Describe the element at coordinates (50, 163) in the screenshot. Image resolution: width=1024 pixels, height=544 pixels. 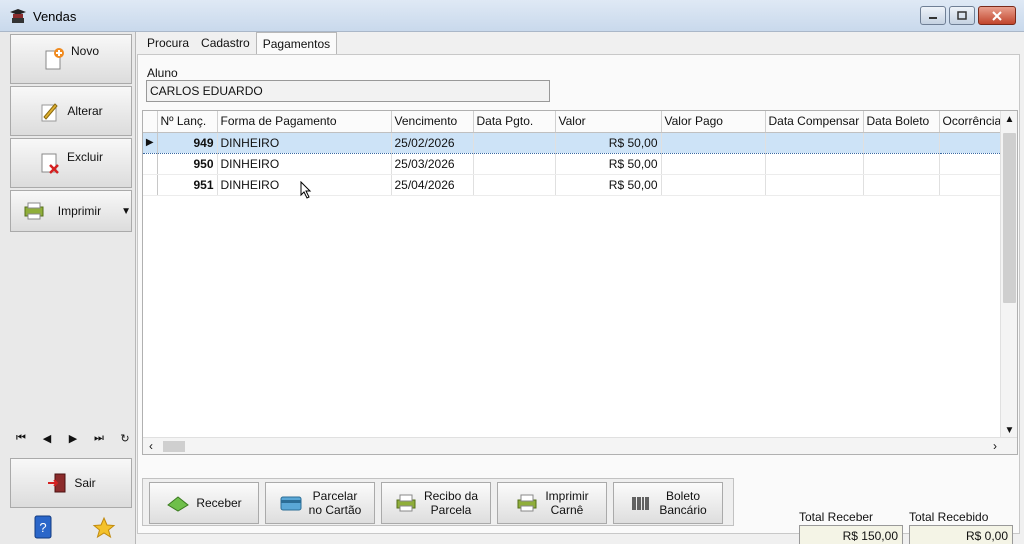
I see `delete-document-icon` at that location.